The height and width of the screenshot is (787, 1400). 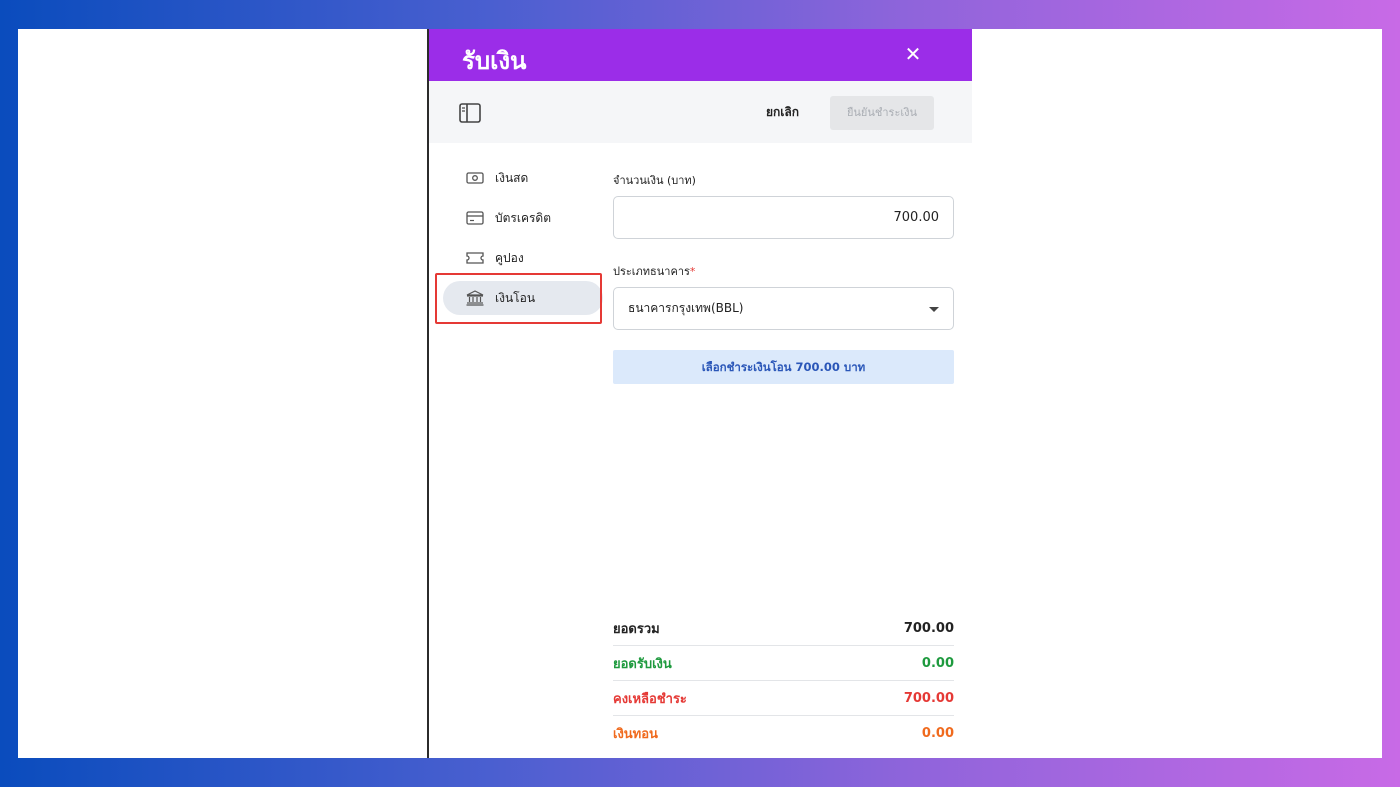 I want to click on select-transfer-button: เลือกชำระเงินโอน 700.00 บาท, so click(x=783, y=367).